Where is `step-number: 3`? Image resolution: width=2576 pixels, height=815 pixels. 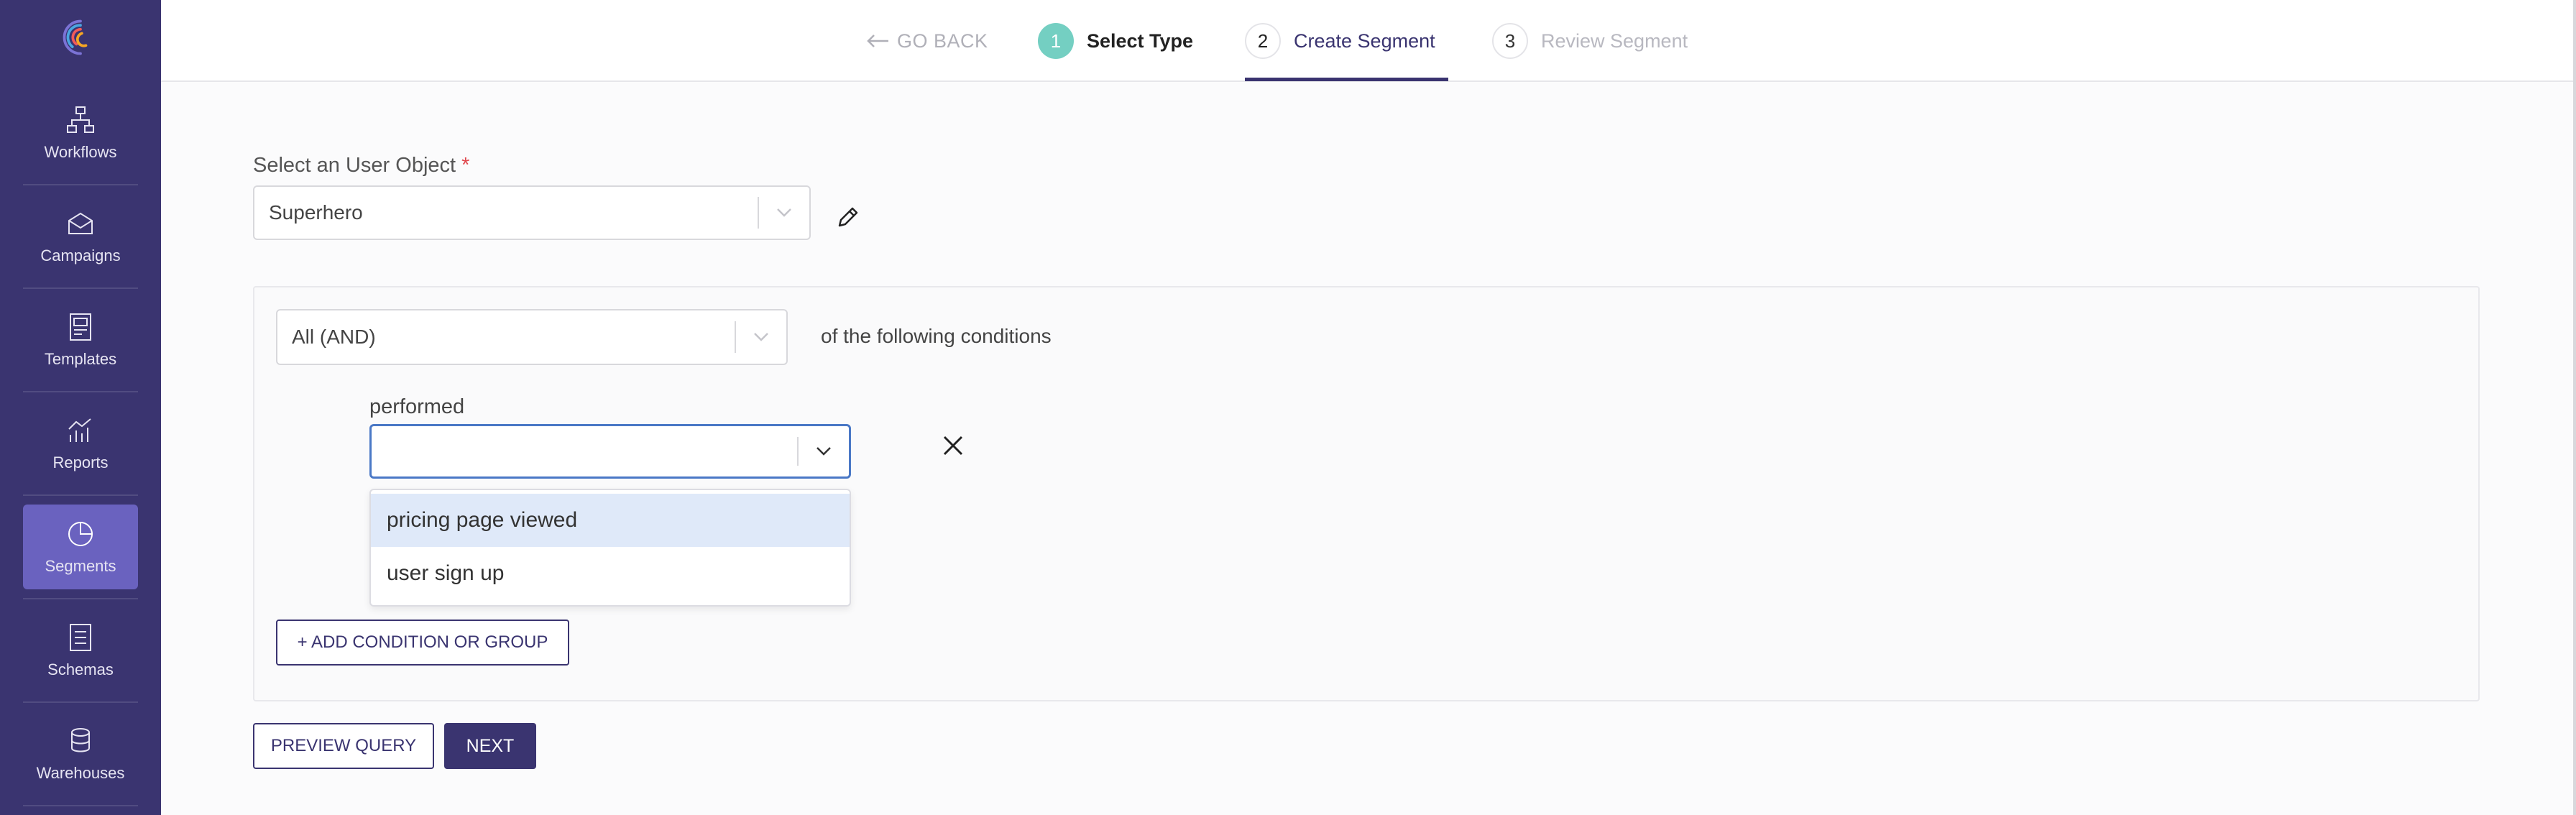
step-number: 3 is located at coordinates (1510, 41).